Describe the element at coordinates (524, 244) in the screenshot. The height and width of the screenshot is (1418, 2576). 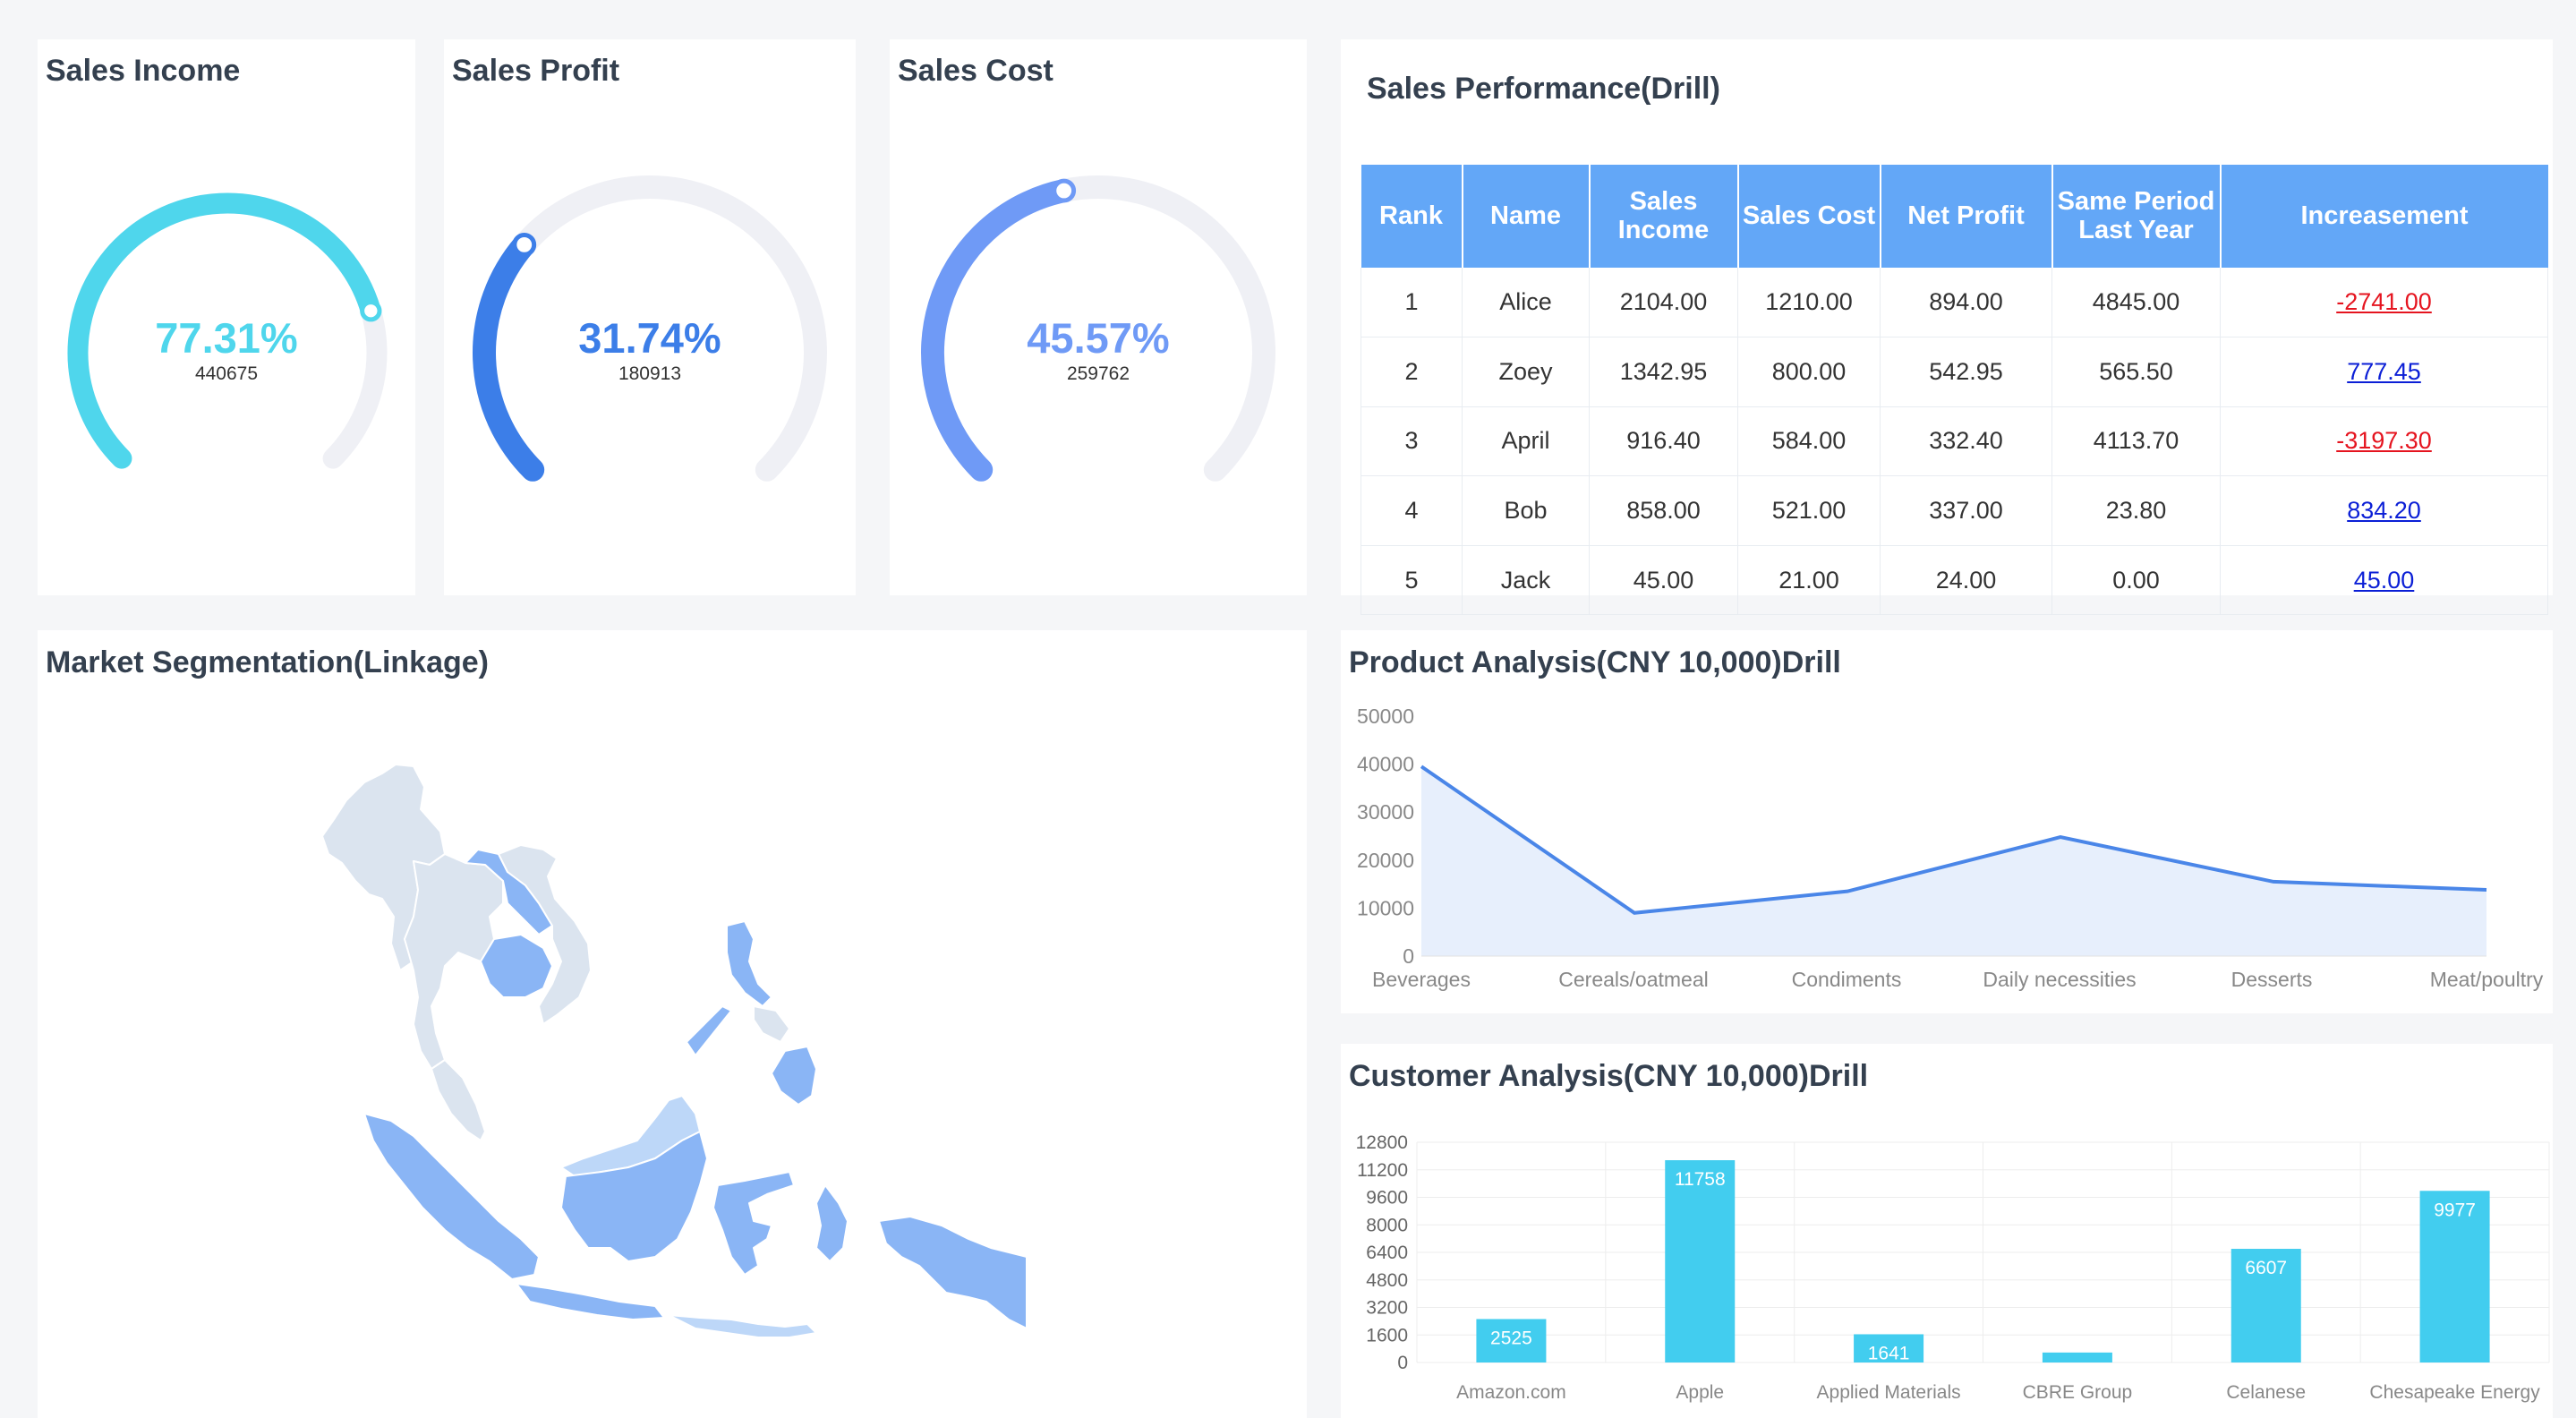
I see `gauge-handle` at that location.